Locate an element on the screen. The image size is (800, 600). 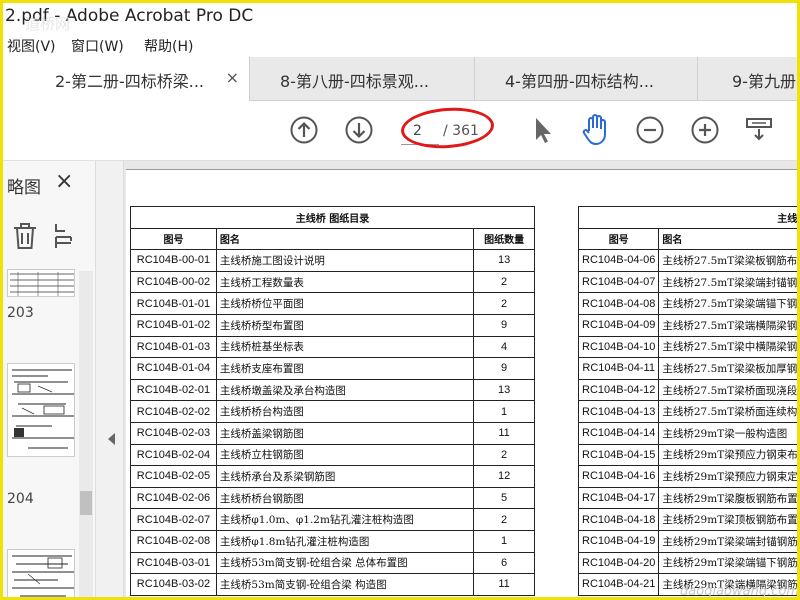
zoom-in-icon is located at coordinates (705, 130).